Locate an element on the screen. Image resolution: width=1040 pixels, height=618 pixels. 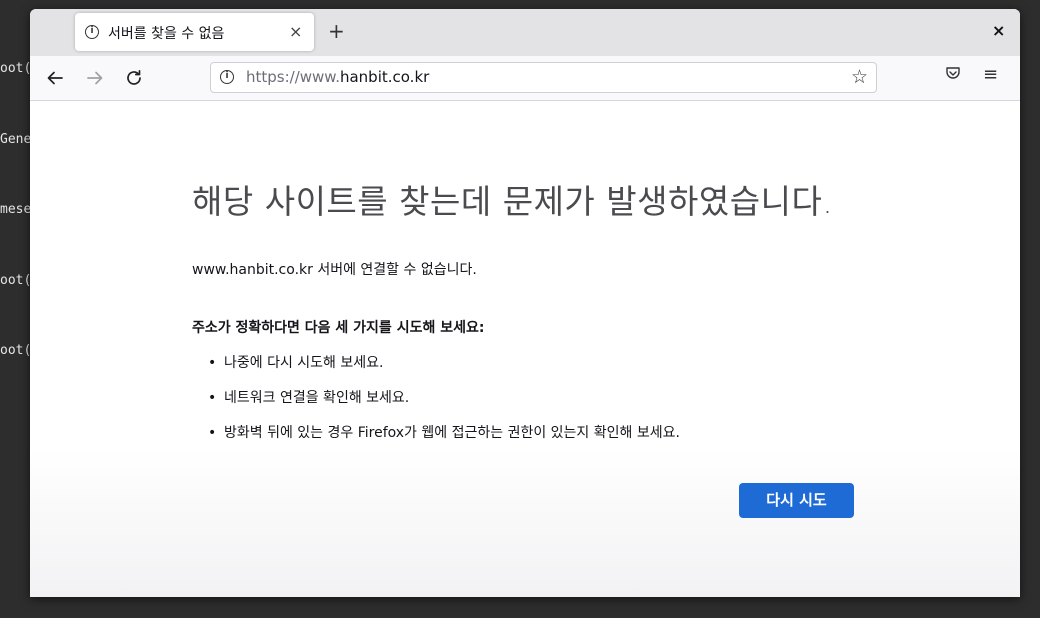
error-heading: 해당 사이트를 찾는데 문제가 발생하였습니다. is located at coordinates (513, 201).